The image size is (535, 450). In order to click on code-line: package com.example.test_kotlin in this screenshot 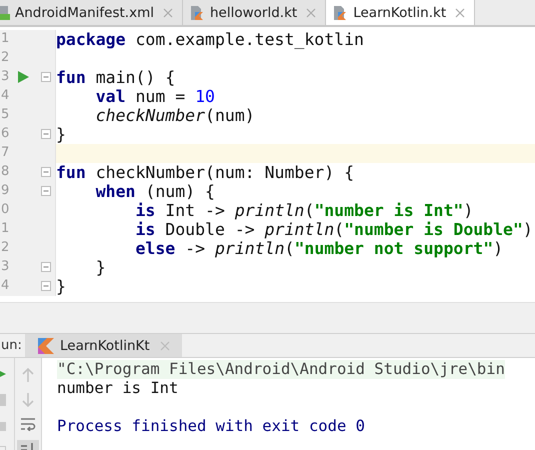, I will do `click(210, 39)`.